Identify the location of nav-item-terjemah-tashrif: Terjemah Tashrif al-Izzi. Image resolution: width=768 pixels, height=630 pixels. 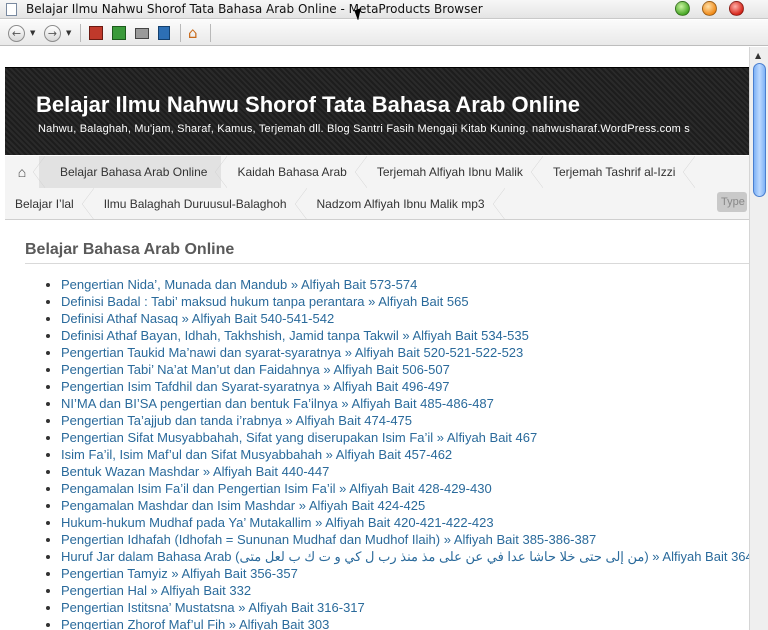
(616, 172).